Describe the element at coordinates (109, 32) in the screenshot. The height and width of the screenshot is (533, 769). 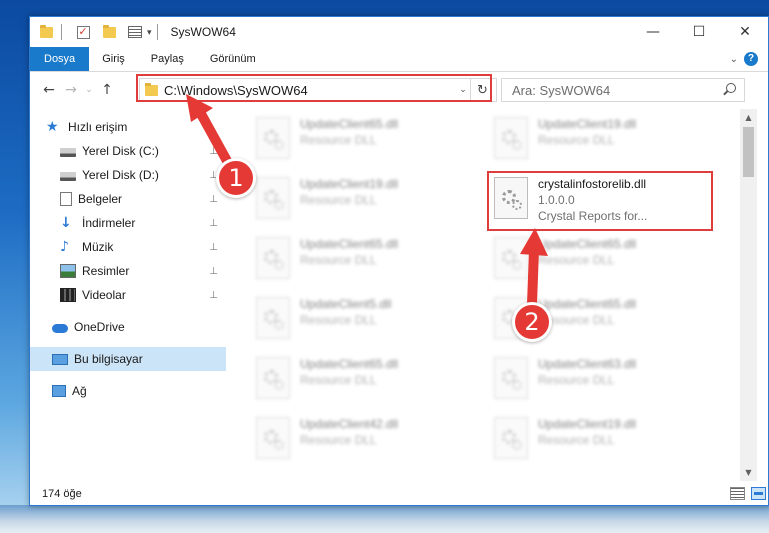
I see `new-folder-icon` at that location.